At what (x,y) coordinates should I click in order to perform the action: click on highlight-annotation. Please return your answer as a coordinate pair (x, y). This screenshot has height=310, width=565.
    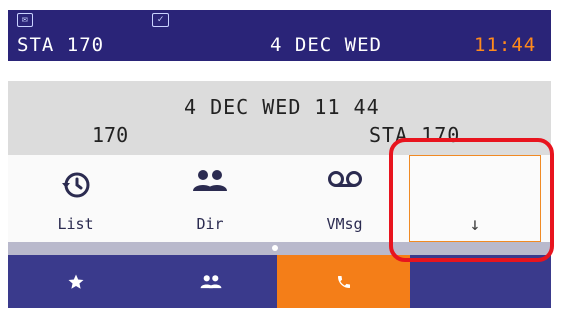
    Looking at the image, I should click on (471, 200).